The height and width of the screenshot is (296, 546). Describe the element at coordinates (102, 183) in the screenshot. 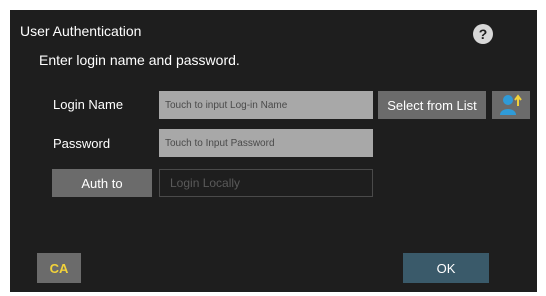

I see `auth-to-button: Auth to` at that location.